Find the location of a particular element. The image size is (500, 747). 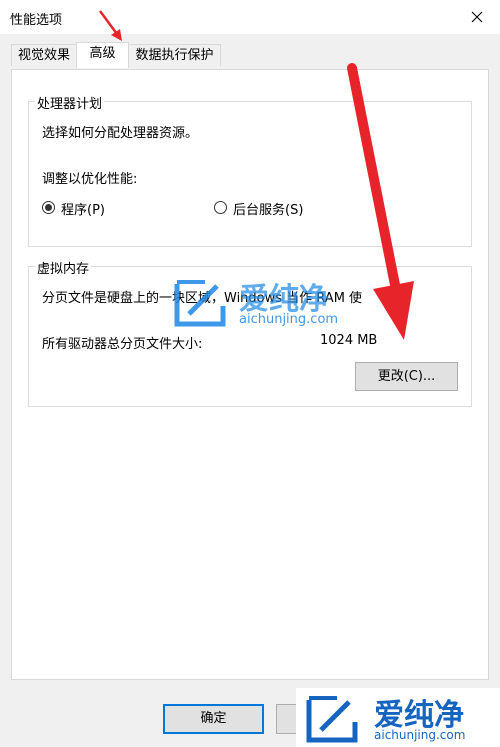

arrow-small-icon is located at coordinates (110, 25).